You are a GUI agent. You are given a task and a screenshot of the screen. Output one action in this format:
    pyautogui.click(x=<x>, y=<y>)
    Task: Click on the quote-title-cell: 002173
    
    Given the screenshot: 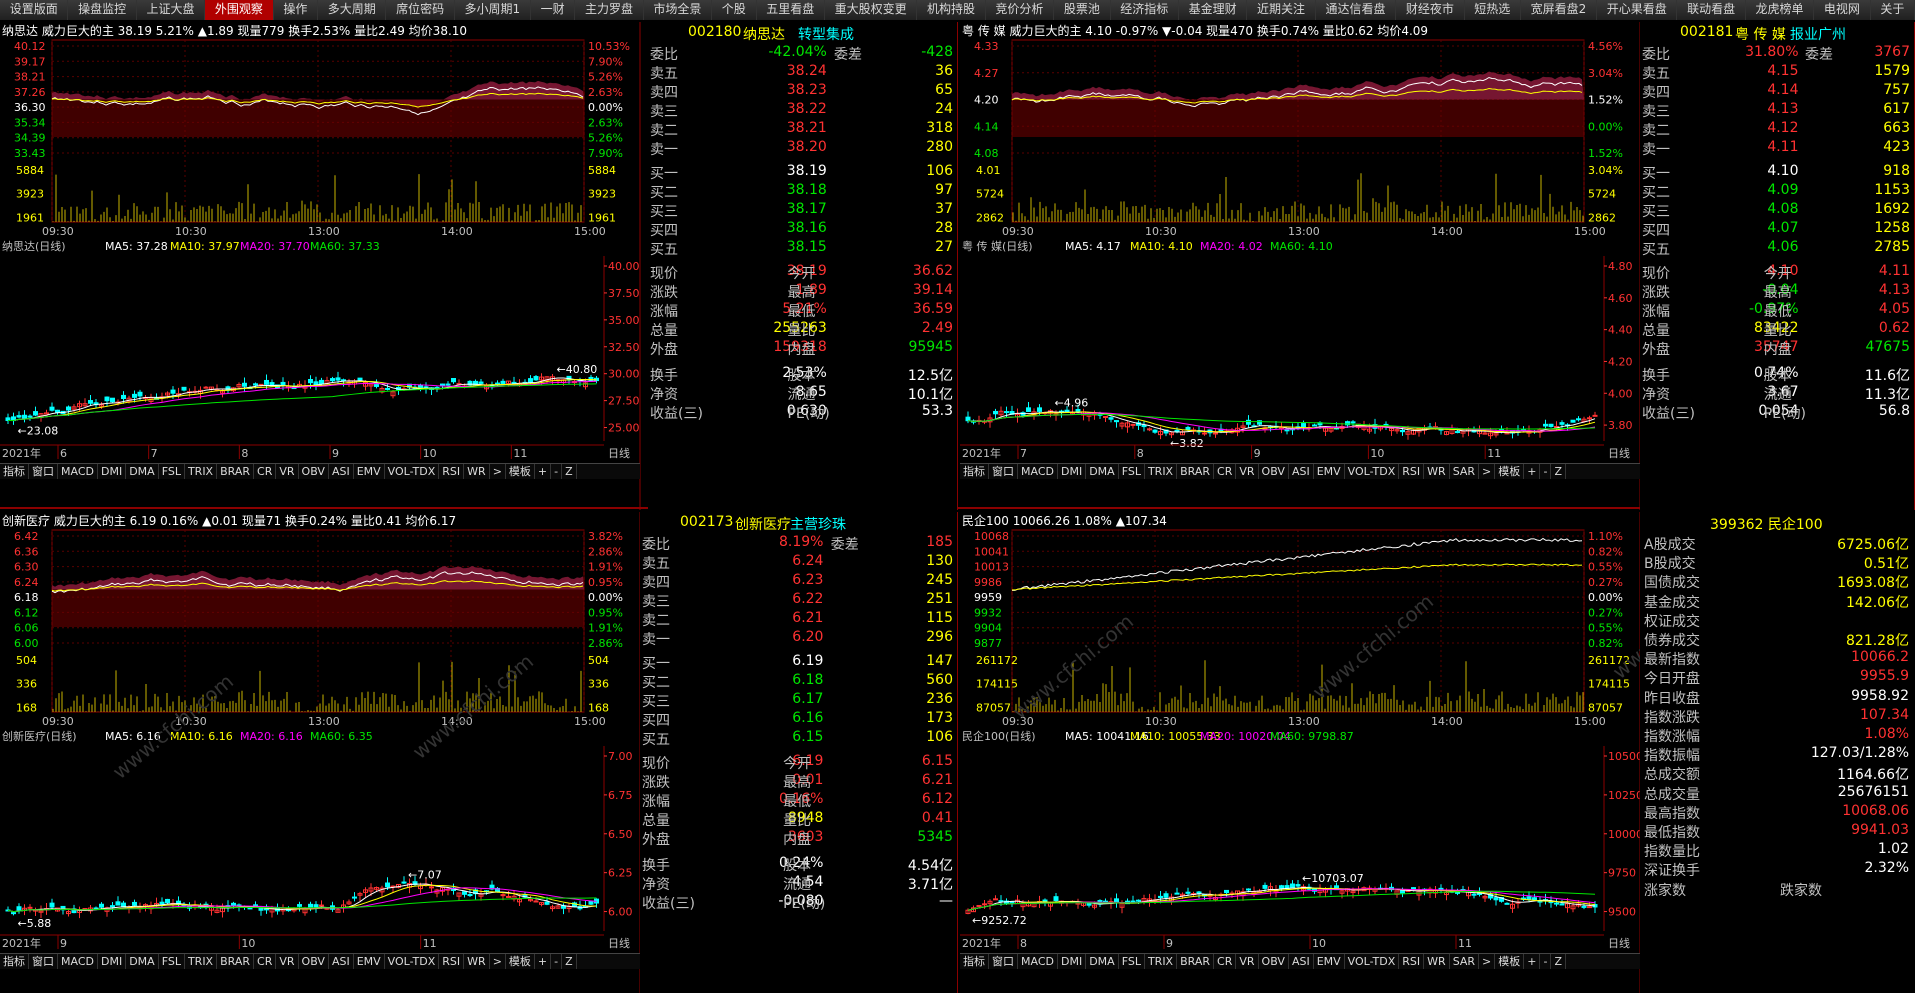 What is the action you would take?
    pyautogui.click(x=707, y=522)
    